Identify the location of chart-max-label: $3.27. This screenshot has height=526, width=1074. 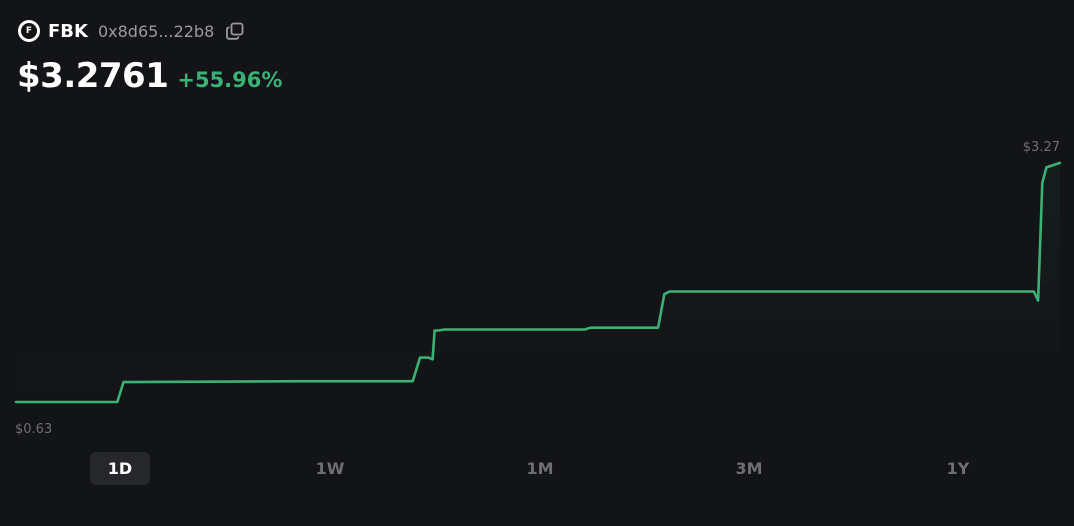
(1041, 147).